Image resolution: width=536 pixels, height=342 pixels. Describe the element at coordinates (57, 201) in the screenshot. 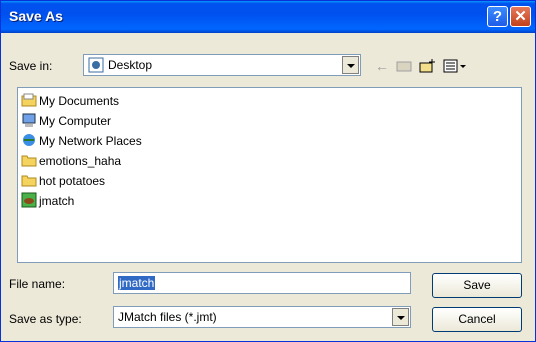

I see `file-name-label: jmatch` at that location.